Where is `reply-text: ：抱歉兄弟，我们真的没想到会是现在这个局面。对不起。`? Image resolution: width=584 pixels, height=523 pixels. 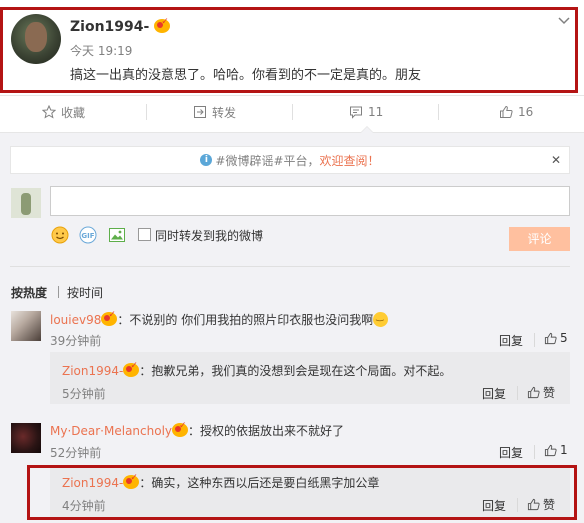 reply-text: ：抱歉兄弟，我们真的没想到会是现在这个局面。对不起。 is located at coordinates (295, 371).